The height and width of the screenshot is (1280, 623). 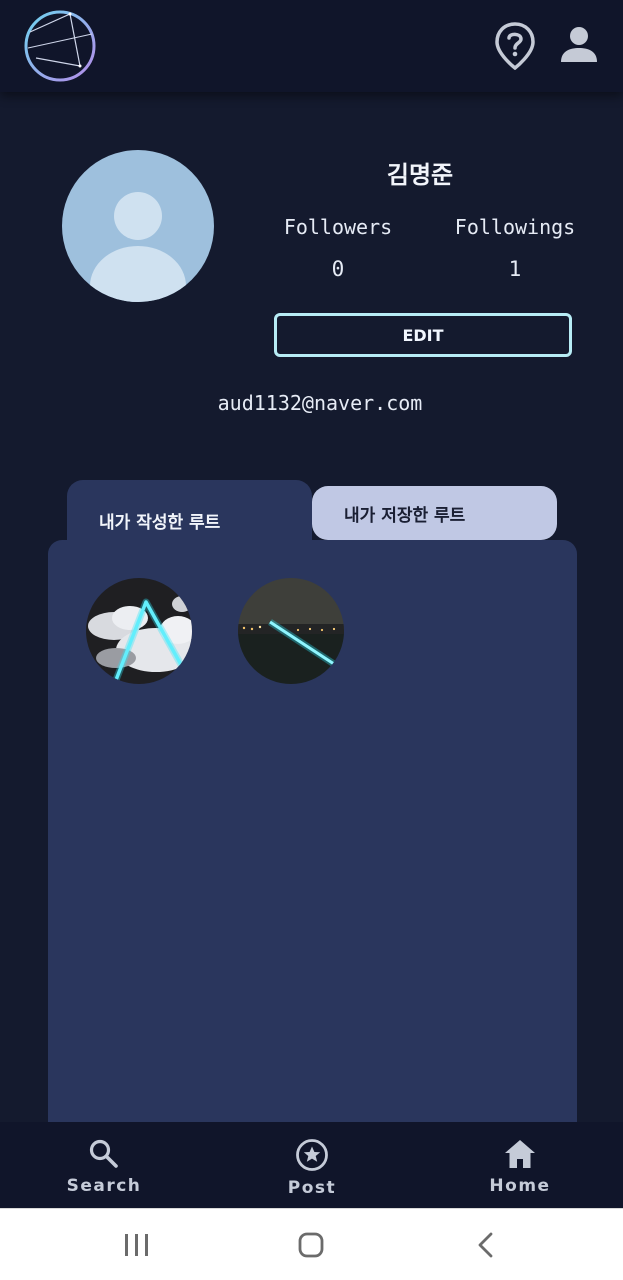 What do you see at coordinates (515, 46) in the screenshot?
I see `help-location-icon` at bounding box center [515, 46].